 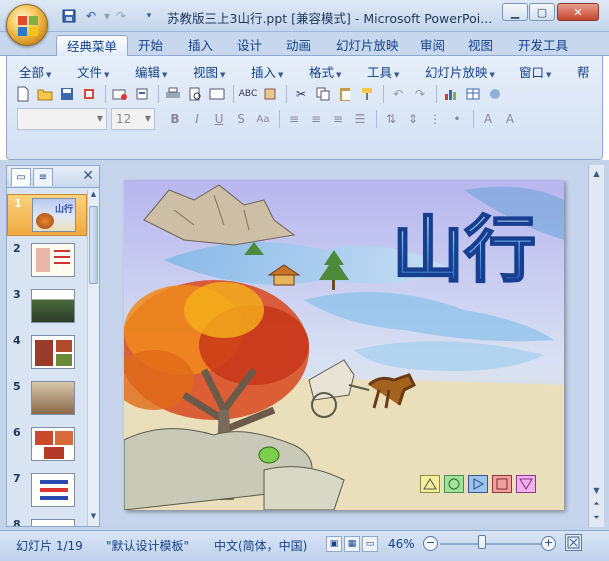 I want to click on align-left-icon: ≡, so click(x=294, y=119).